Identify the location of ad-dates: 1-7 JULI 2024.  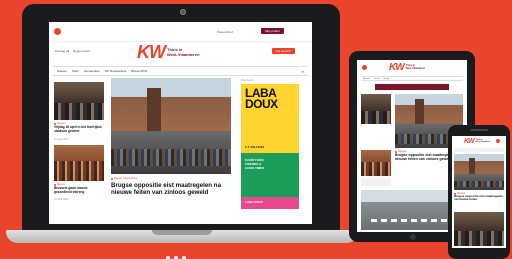
(255, 146).